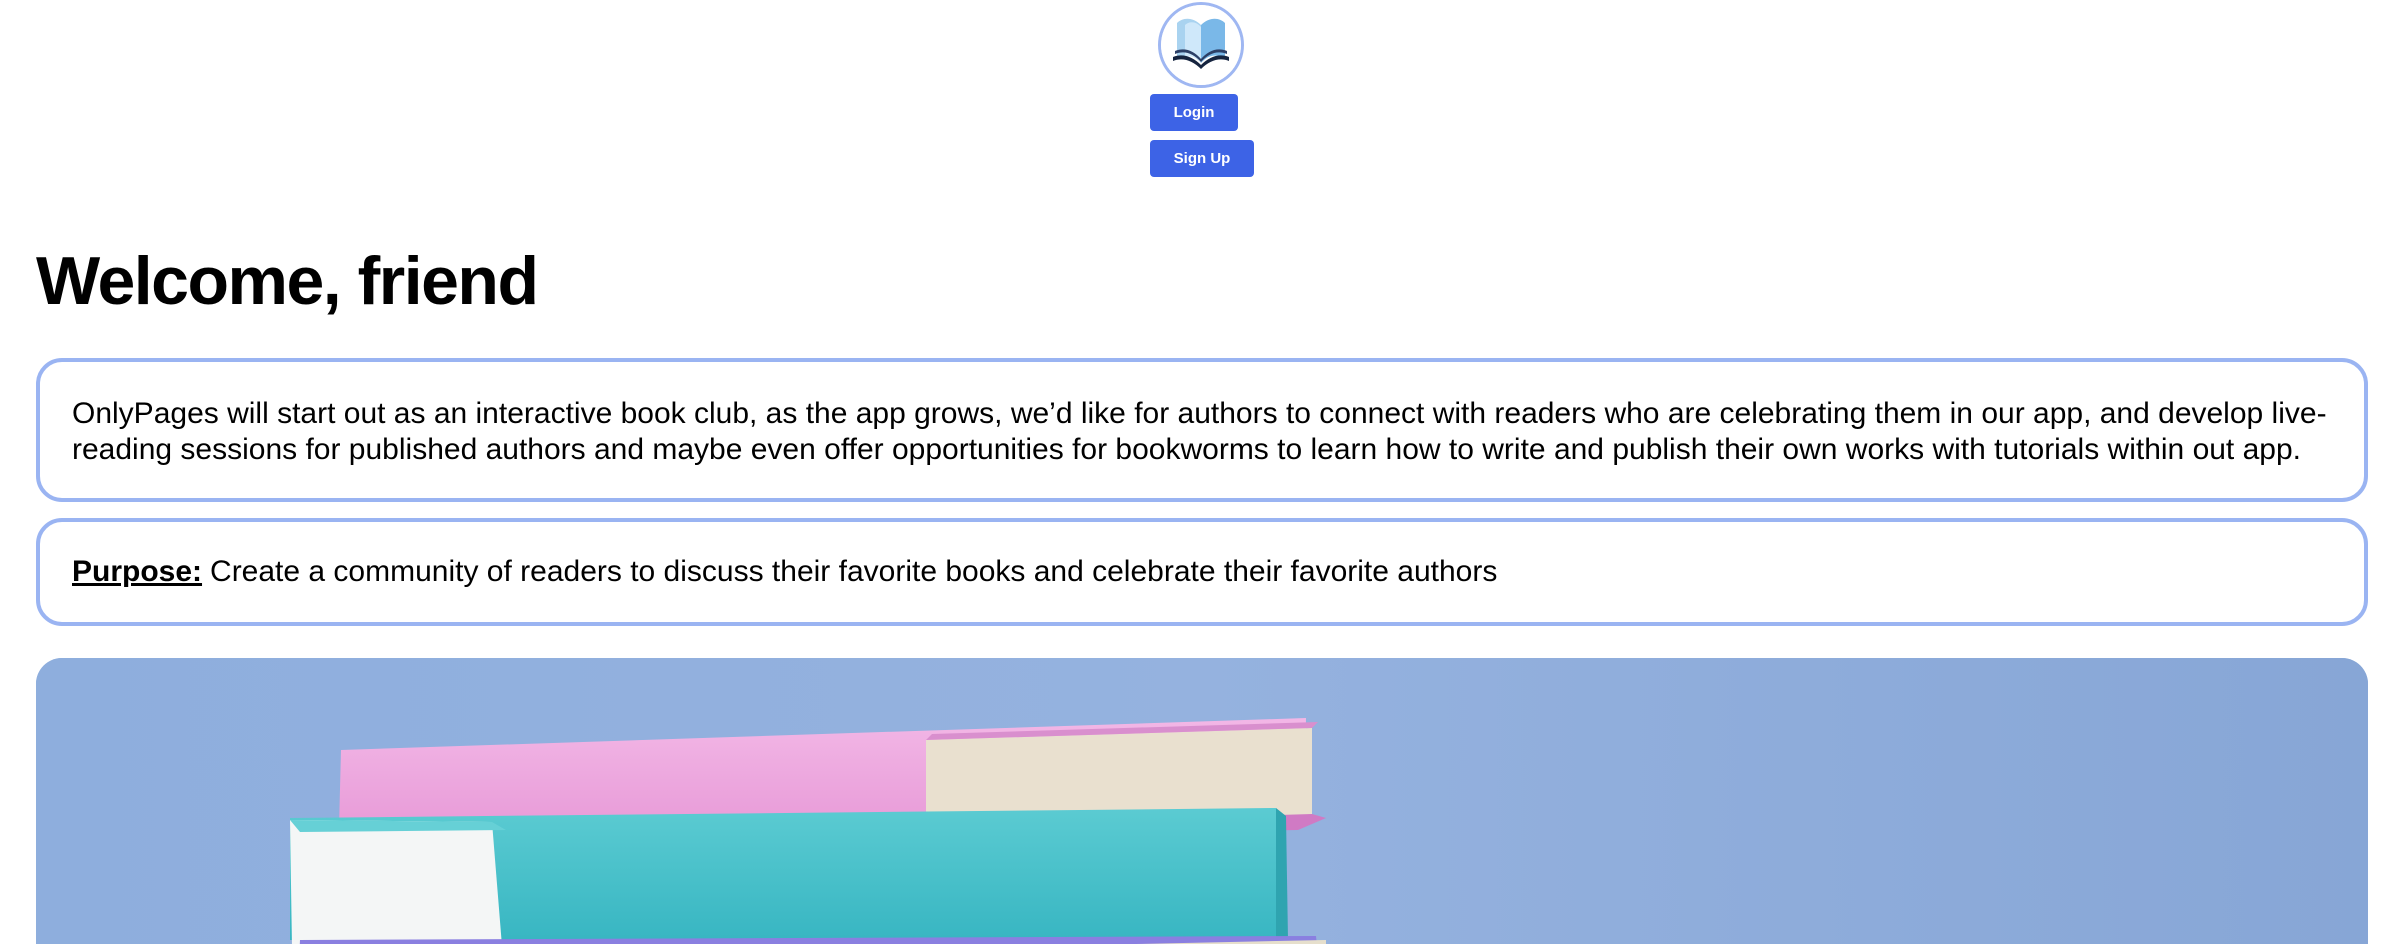 The image size is (2396, 944). What do you see at coordinates (137, 571) in the screenshot?
I see `purpose-label: Purpose:` at bounding box center [137, 571].